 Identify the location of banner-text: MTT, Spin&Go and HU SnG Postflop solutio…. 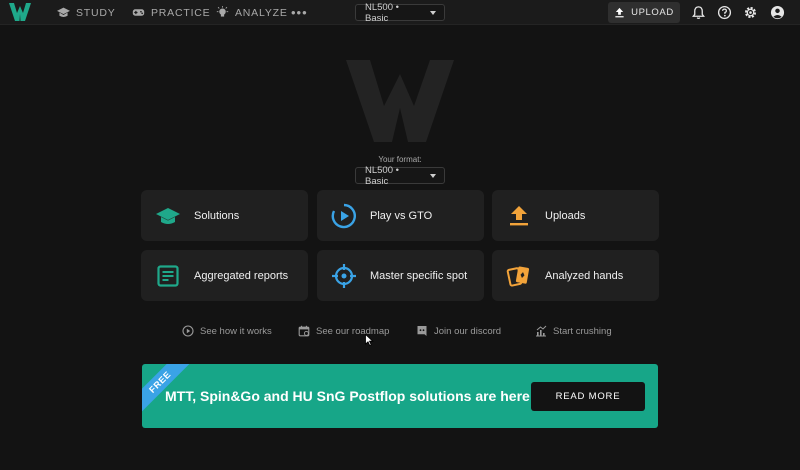
(350, 396).